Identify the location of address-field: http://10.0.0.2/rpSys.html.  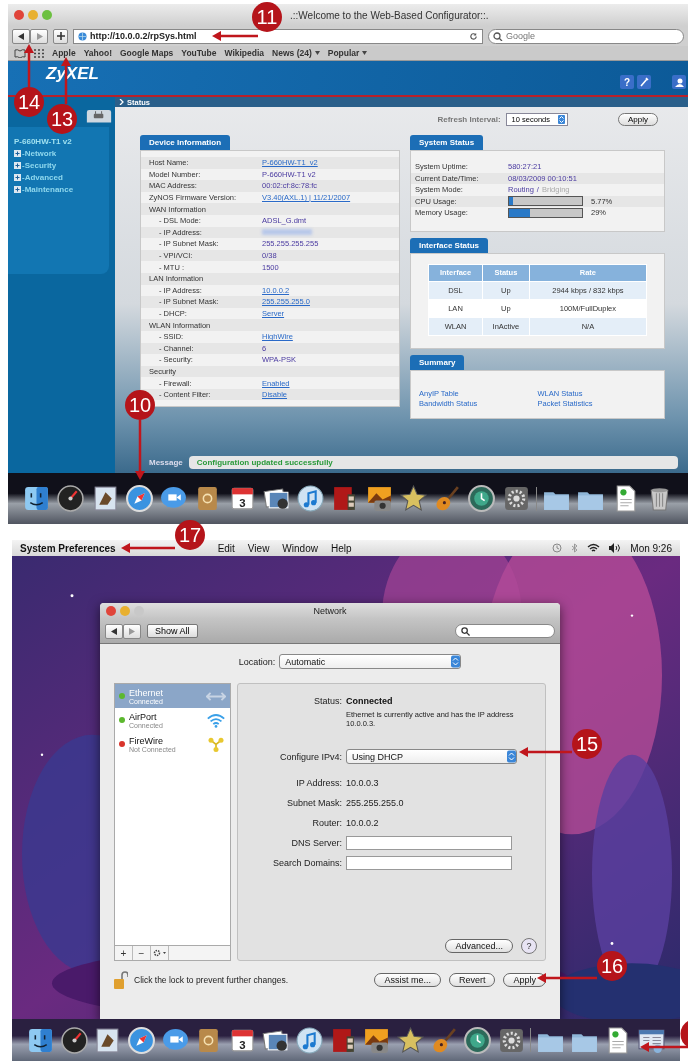
(278, 36).